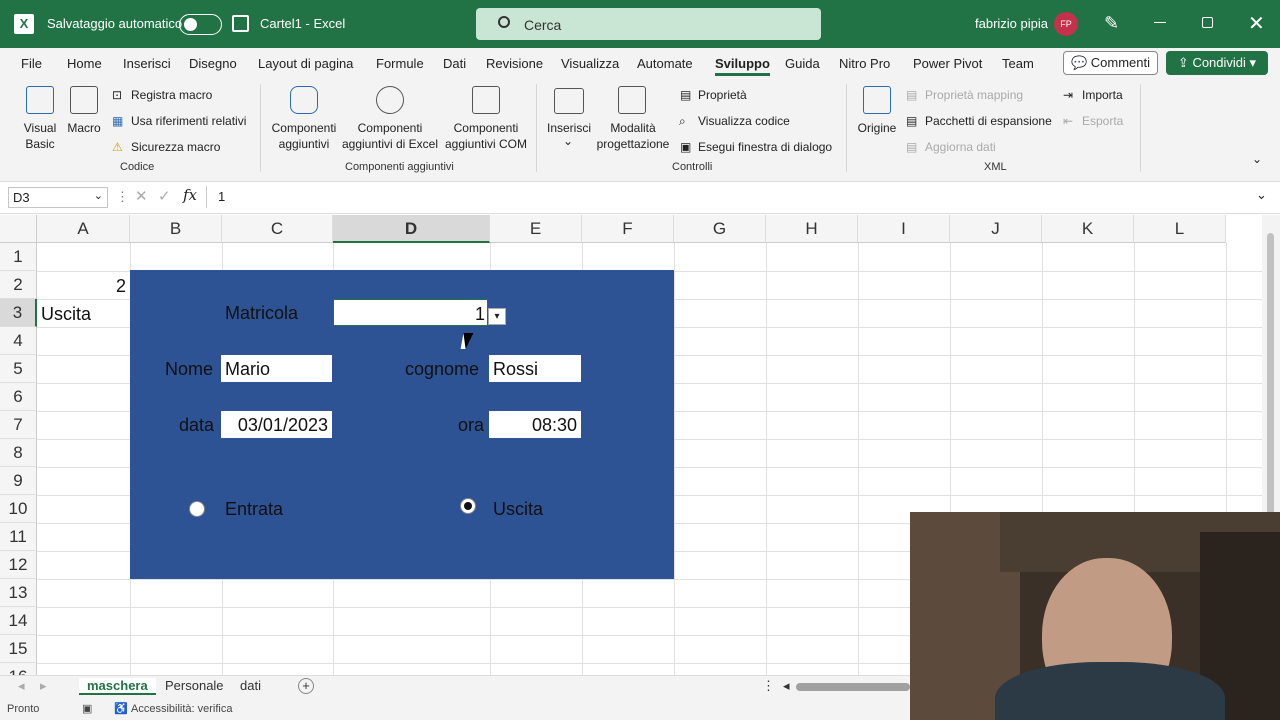  I want to click on column-header: I, so click(904, 229).